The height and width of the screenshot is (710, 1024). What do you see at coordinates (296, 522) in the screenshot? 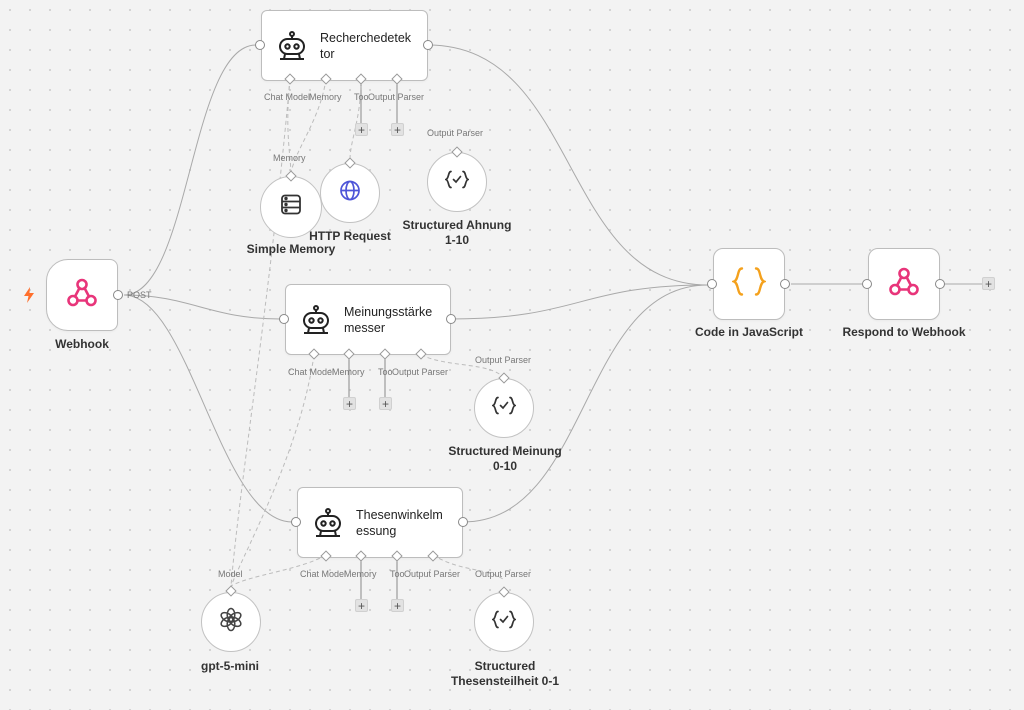
I see `thesen-input-port` at bounding box center [296, 522].